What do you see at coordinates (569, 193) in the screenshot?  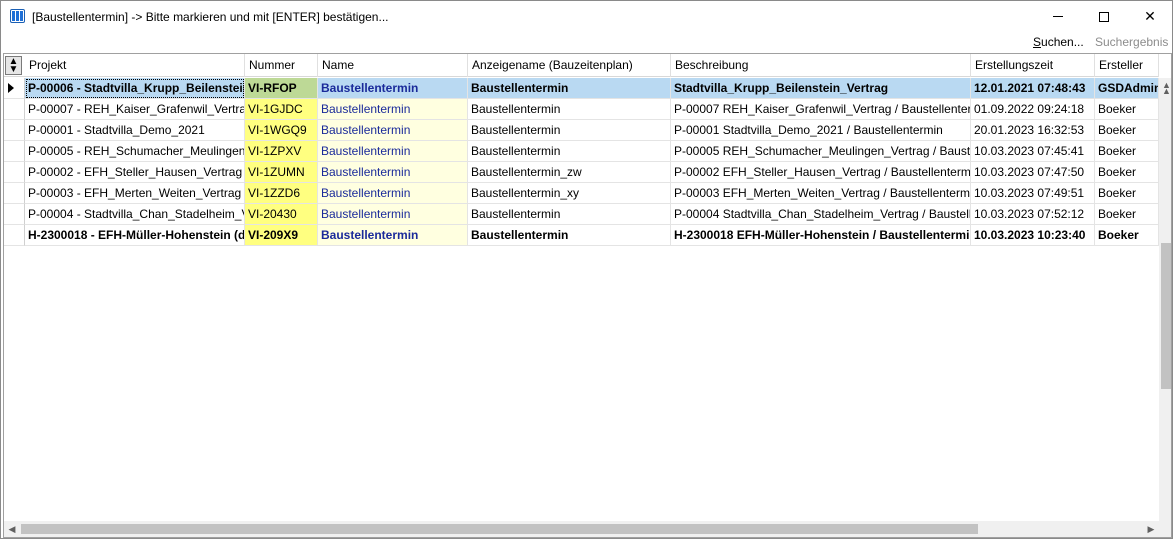 I see `cell-anzeigename: Baustellentermin_xy` at bounding box center [569, 193].